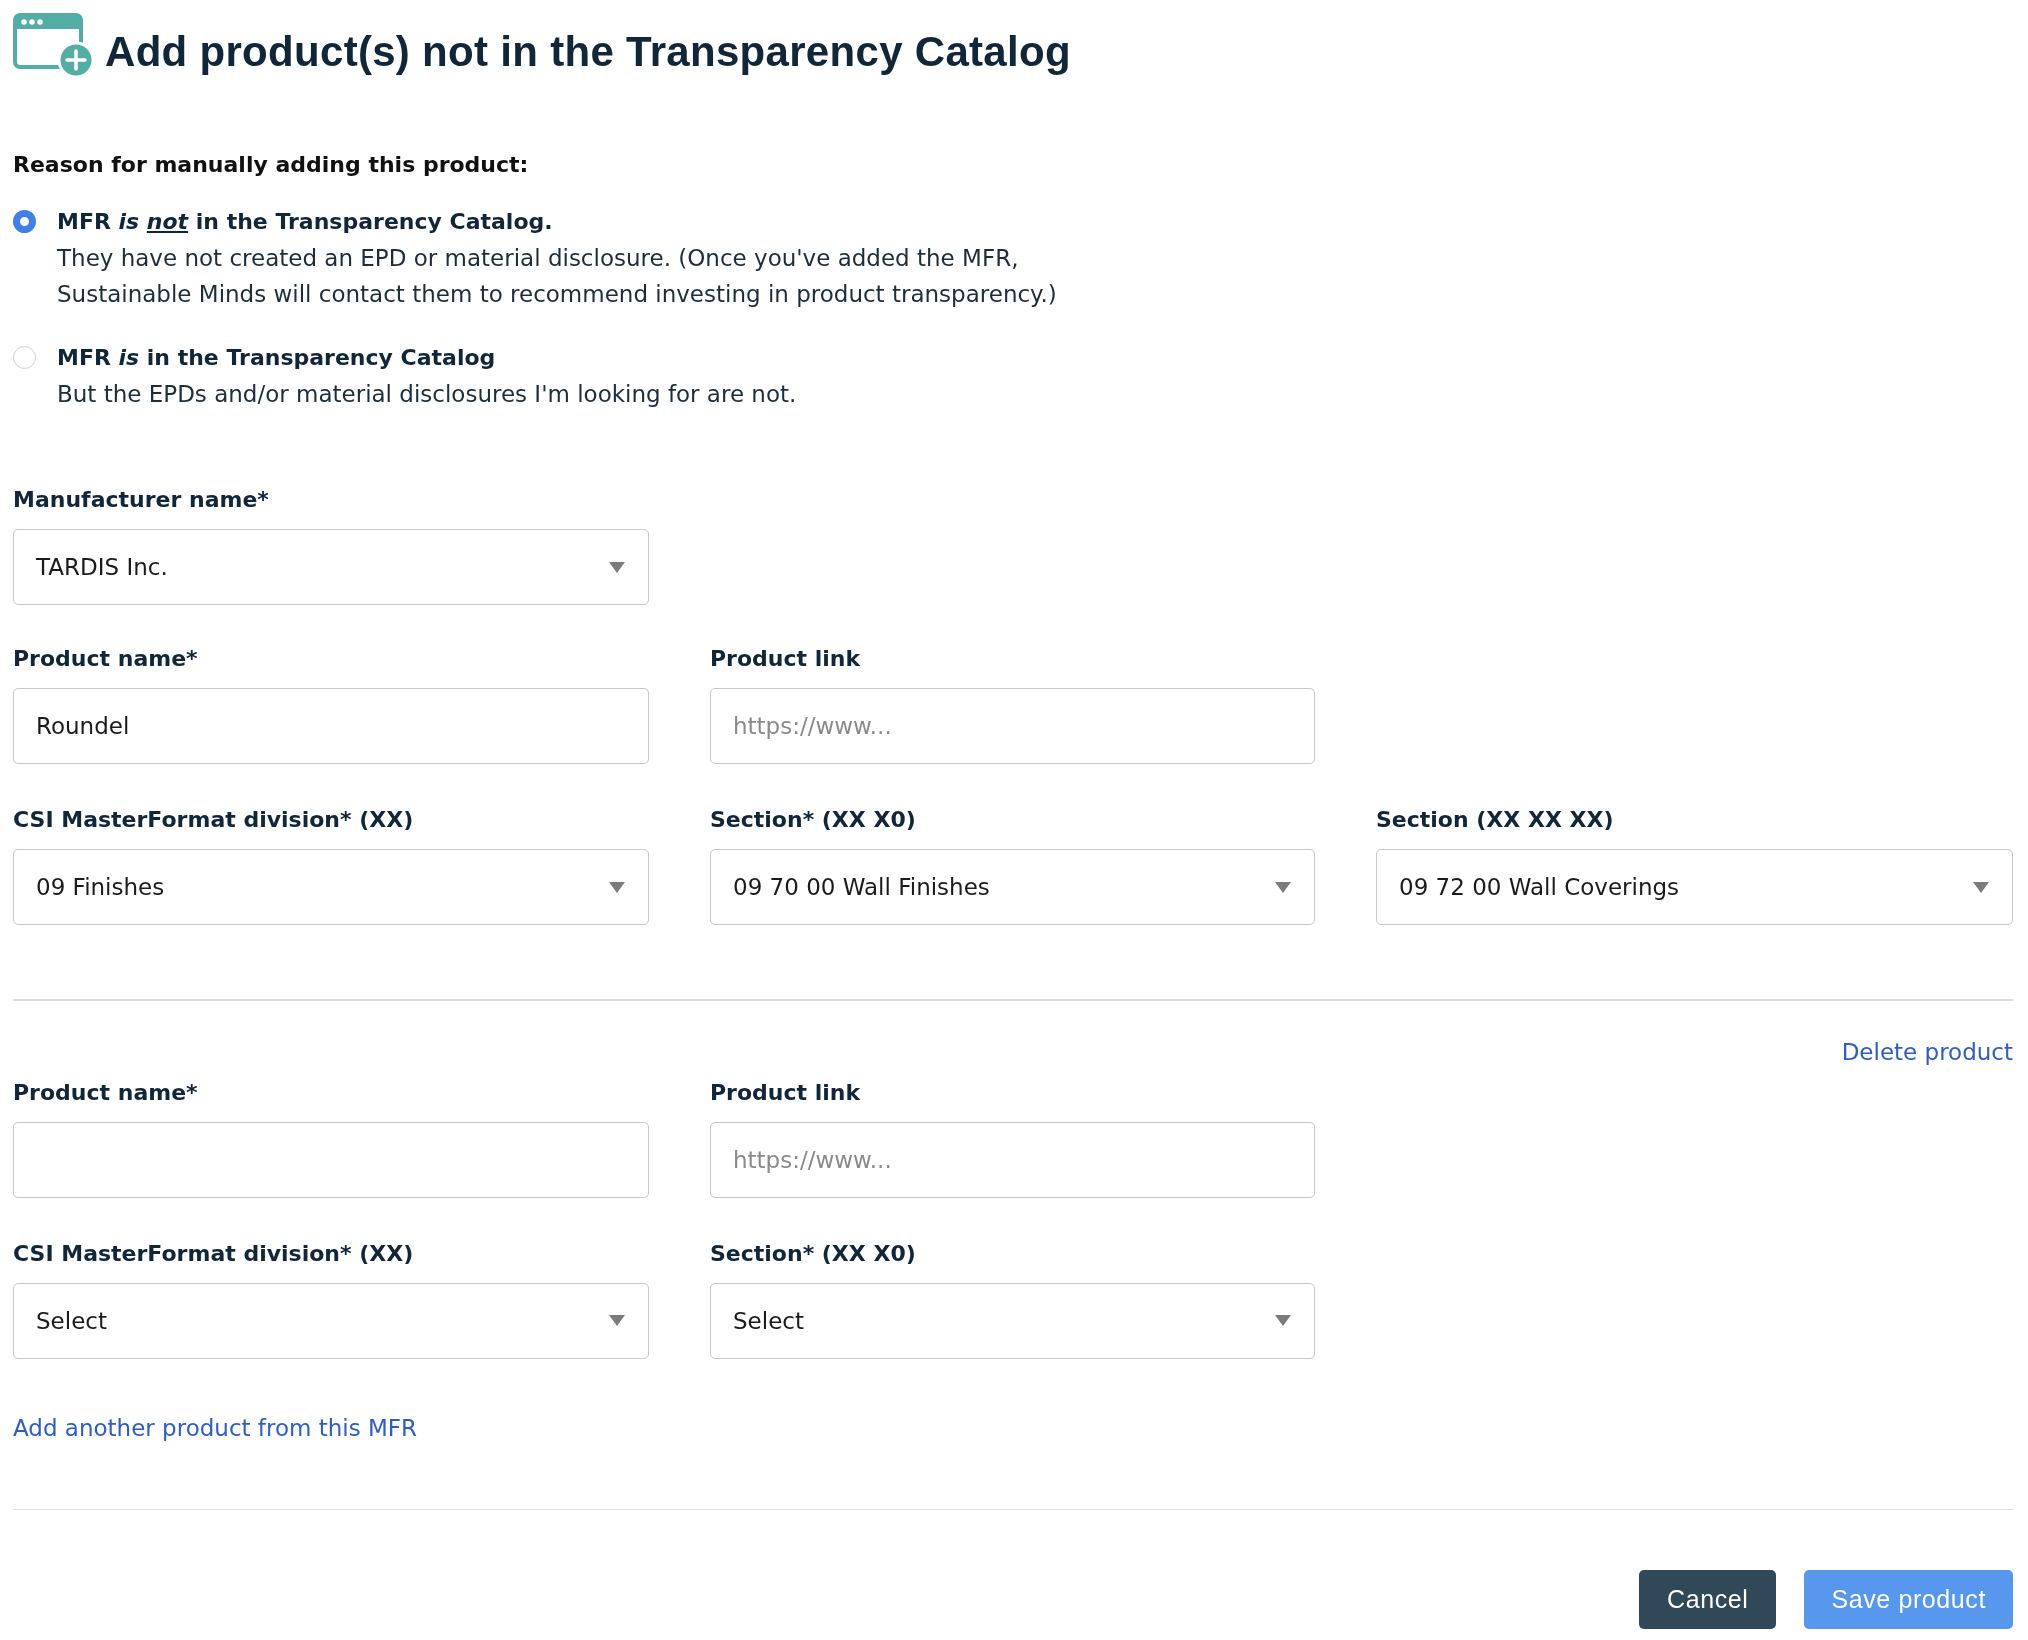 The width and height of the screenshot is (2028, 1640). Describe the element at coordinates (271, 165) in the screenshot. I see `section-label: Reason for manually adding this product:` at that location.